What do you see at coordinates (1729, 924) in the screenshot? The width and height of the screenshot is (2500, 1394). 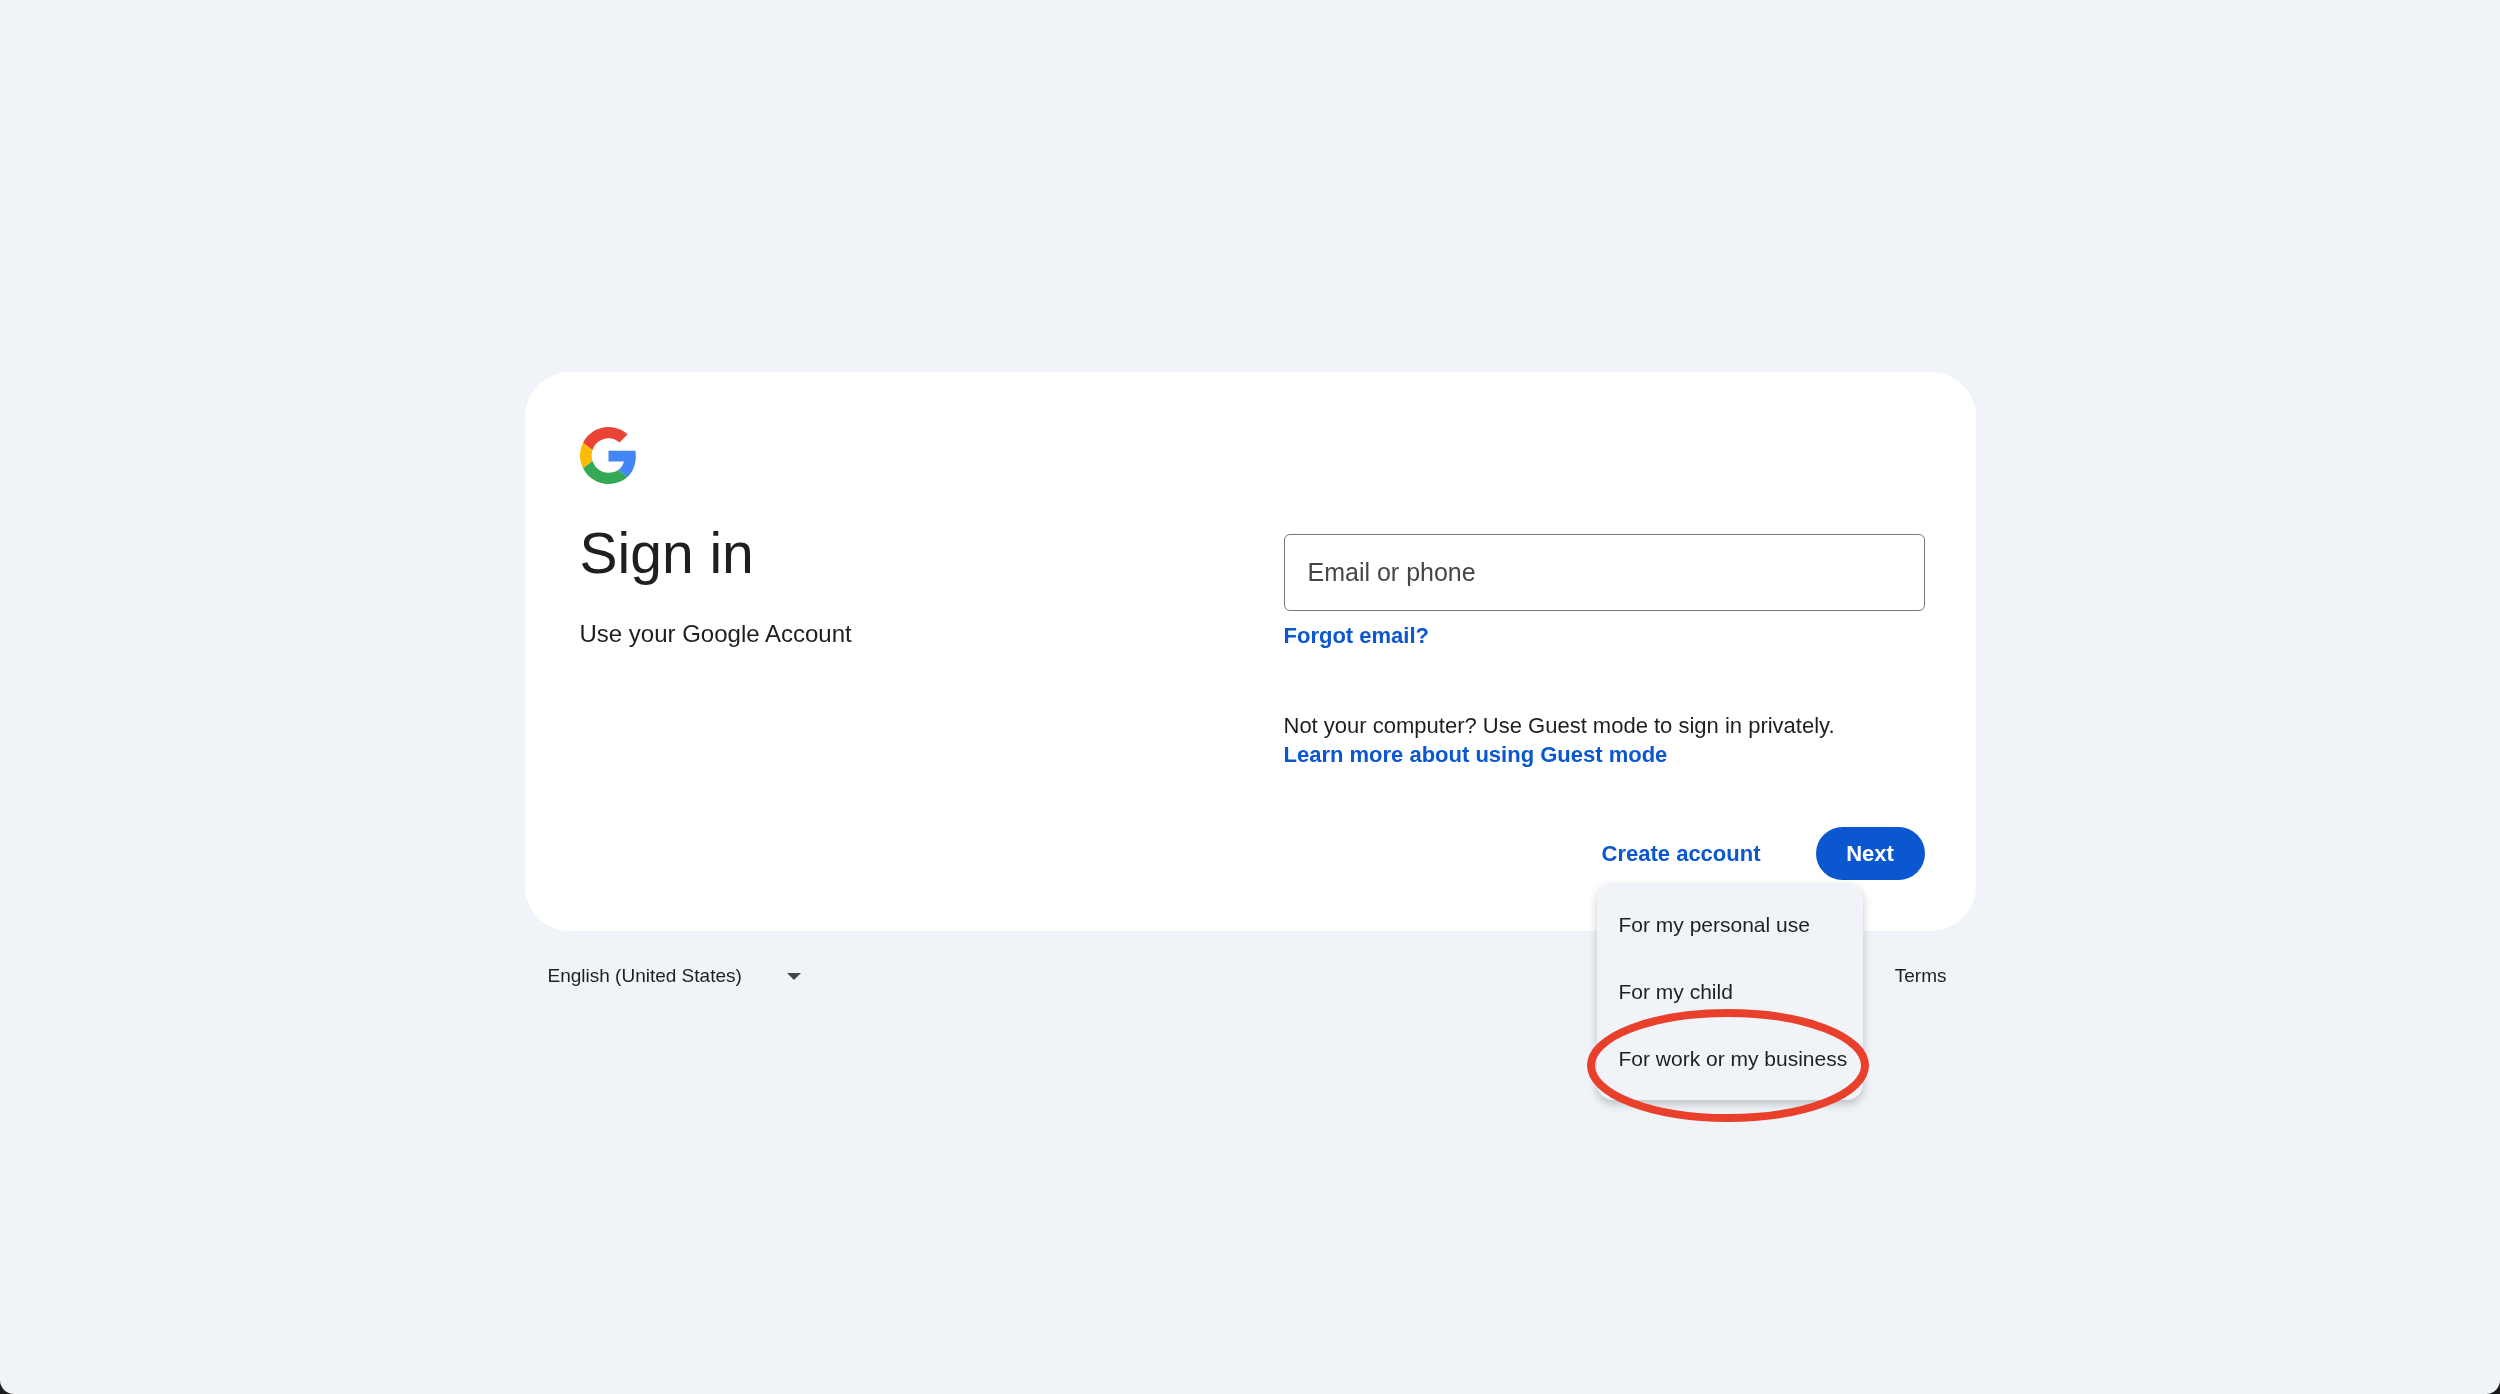 I see `menu-item: For my personal use` at bounding box center [1729, 924].